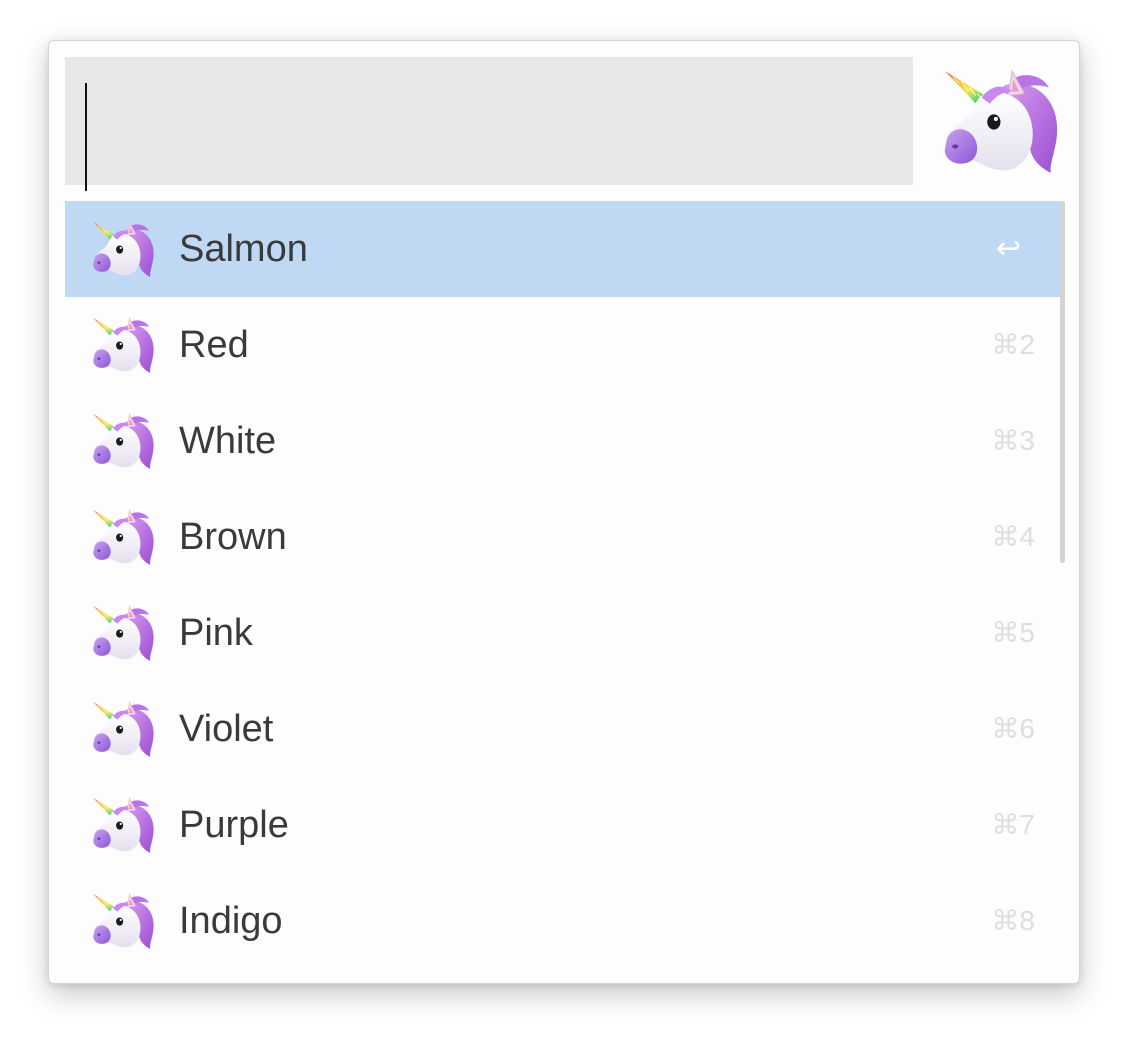 The image size is (1128, 1040). I want to click on result-shortcut: ⌘5, so click(1013, 632).